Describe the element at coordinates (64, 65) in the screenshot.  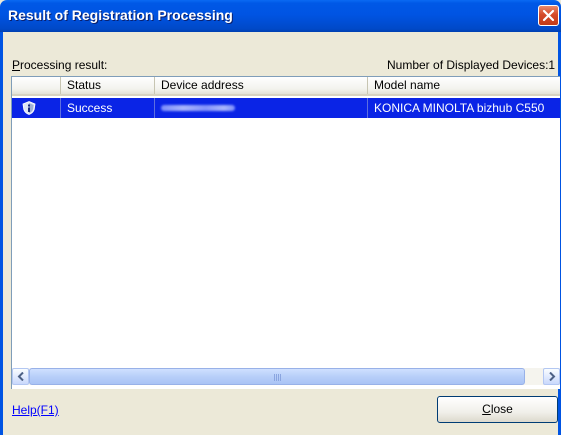
I see `processing-result-text: rocessing result:` at that location.